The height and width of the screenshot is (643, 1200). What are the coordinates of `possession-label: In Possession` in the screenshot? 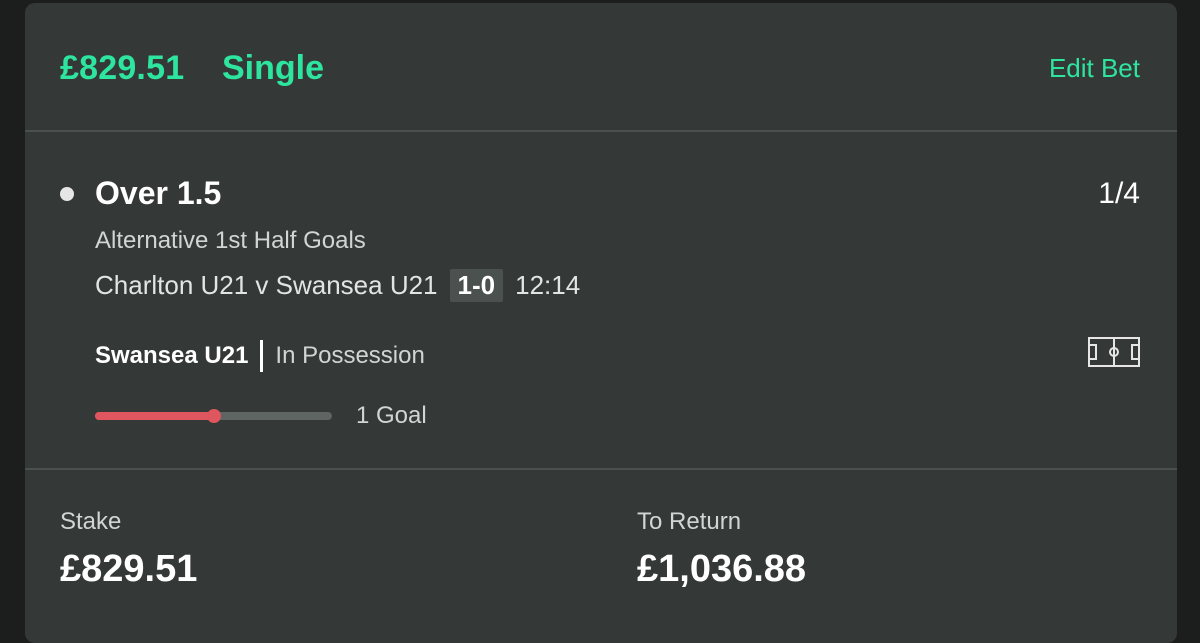 It's located at (350, 355).